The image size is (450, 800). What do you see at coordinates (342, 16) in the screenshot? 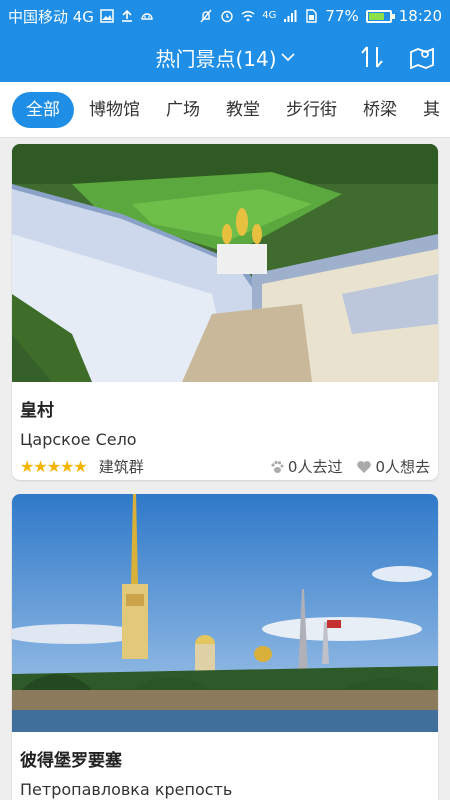
I see `battery-percent: 77%` at bounding box center [342, 16].